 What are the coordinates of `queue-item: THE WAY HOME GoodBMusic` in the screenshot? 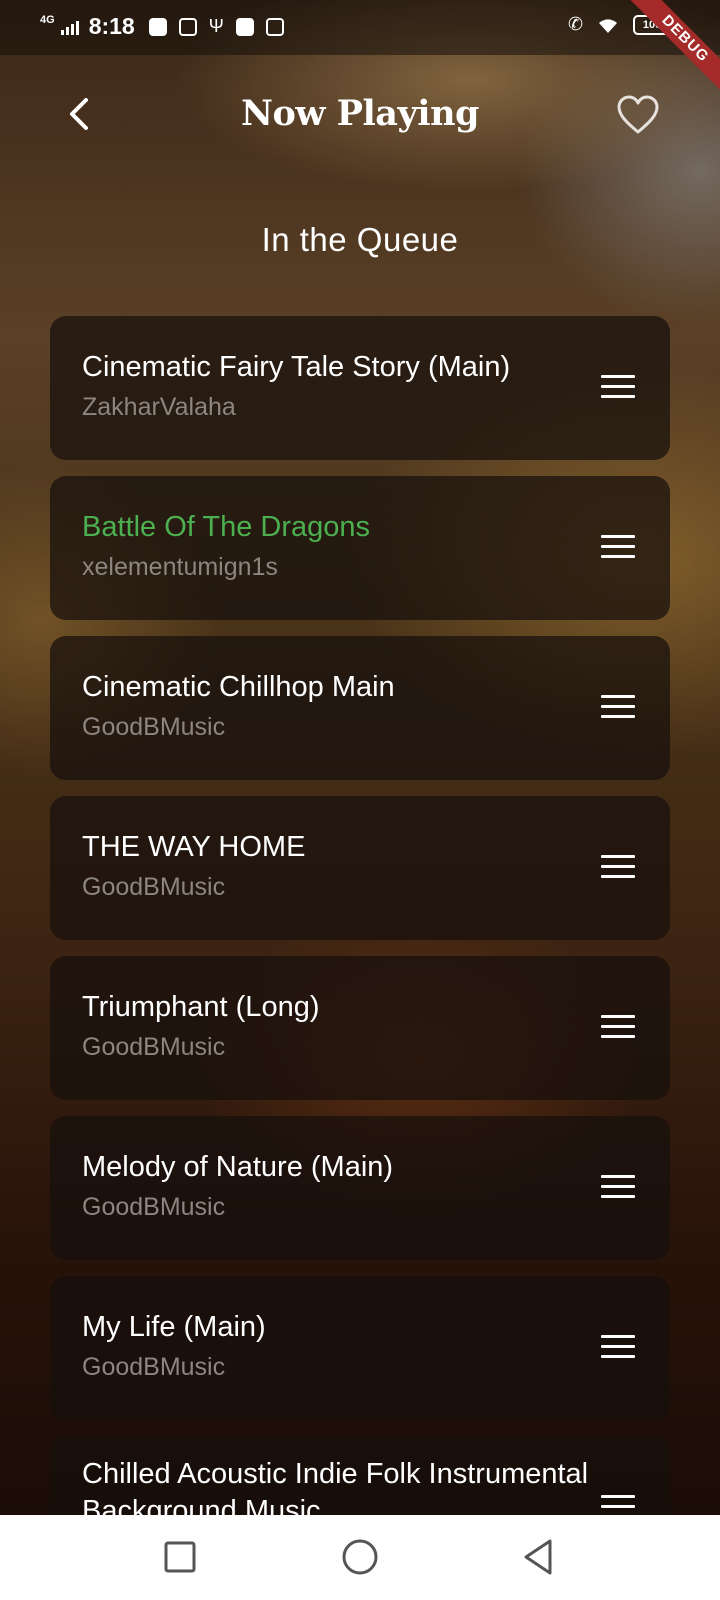 It's located at (360, 868).